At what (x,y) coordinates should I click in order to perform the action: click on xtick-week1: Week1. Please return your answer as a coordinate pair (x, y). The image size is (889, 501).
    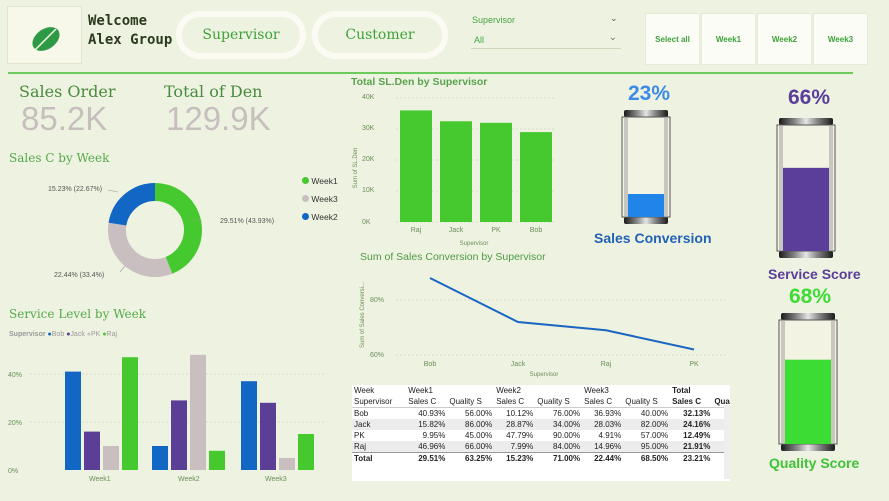
    Looking at the image, I should click on (100, 479).